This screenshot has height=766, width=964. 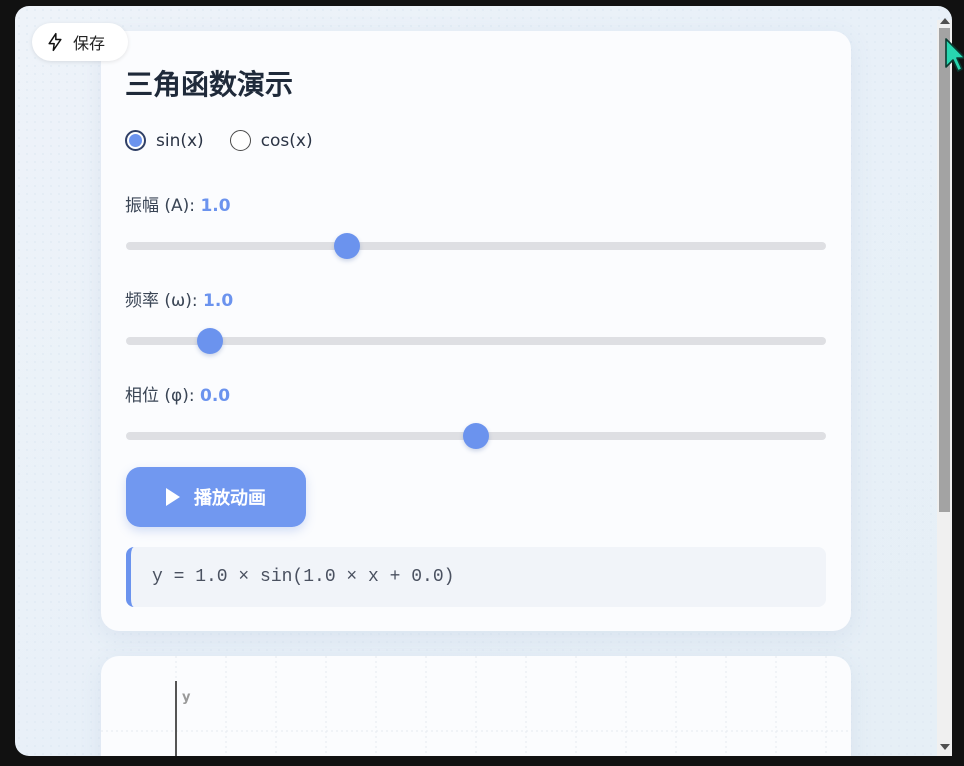 What do you see at coordinates (230, 498) in the screenshot?
I see `play-animation-label: 播放动画` at bounding box center [230, 498].